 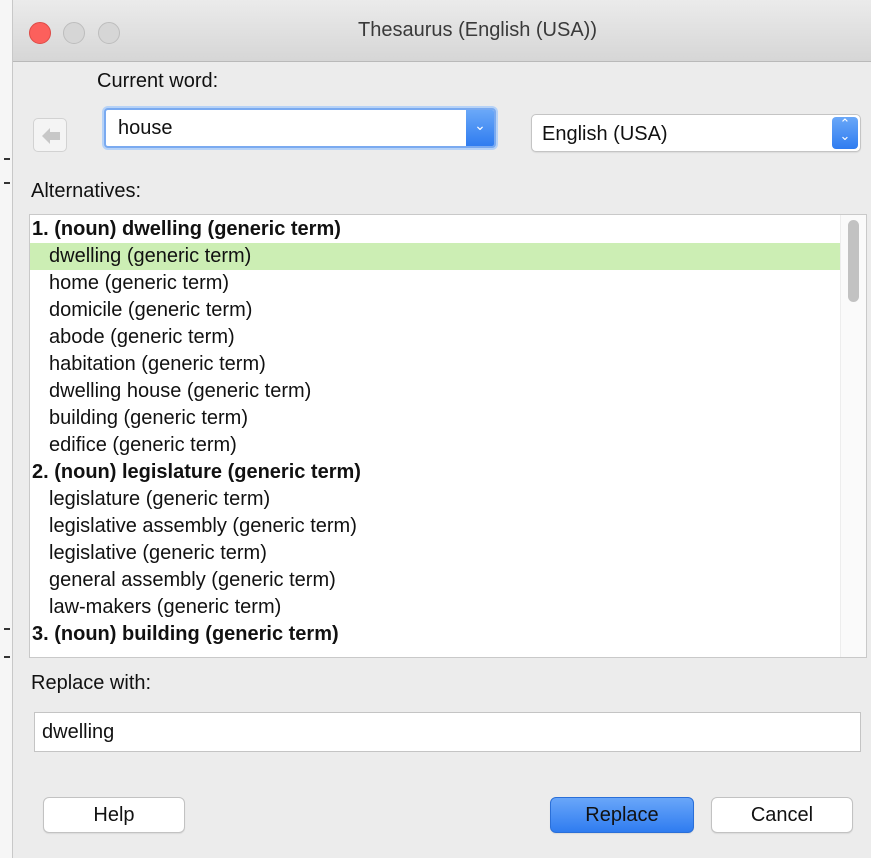 I want to click on alternative-item: legislative (generic term), so click(x=435, y=553).